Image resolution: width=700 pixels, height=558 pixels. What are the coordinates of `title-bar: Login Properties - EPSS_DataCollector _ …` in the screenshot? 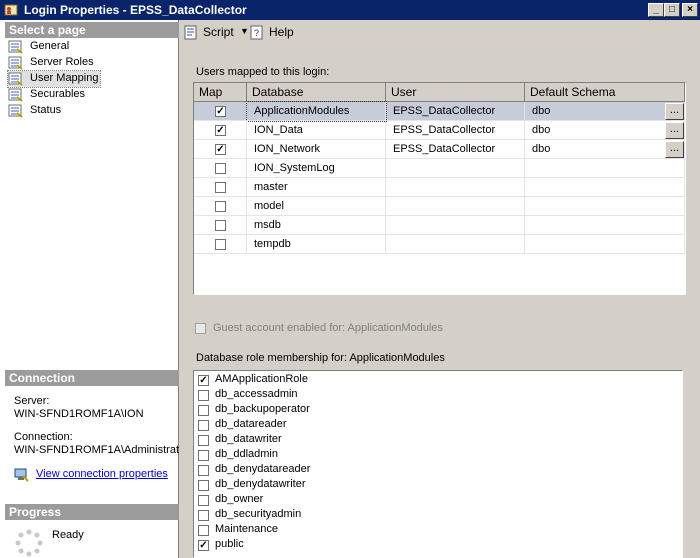 It's located at (350, 10).